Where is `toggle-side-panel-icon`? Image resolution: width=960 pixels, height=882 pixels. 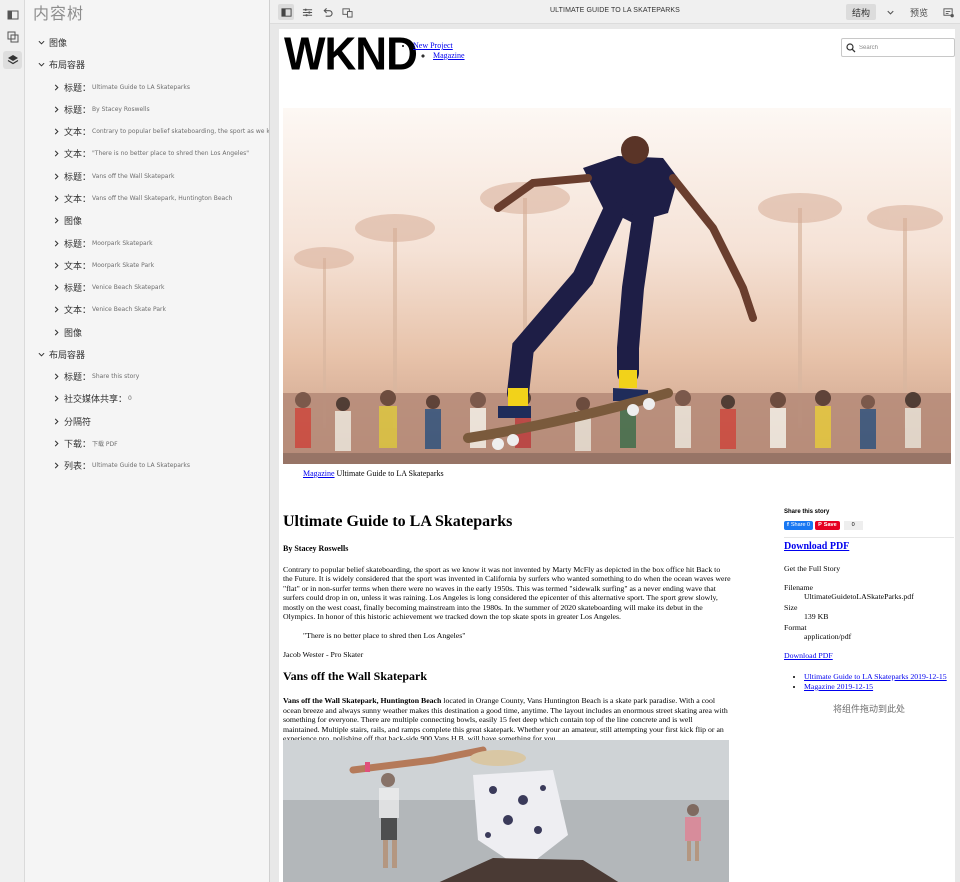 toggle-side-panel-icon is located at coordinates (286, 12).